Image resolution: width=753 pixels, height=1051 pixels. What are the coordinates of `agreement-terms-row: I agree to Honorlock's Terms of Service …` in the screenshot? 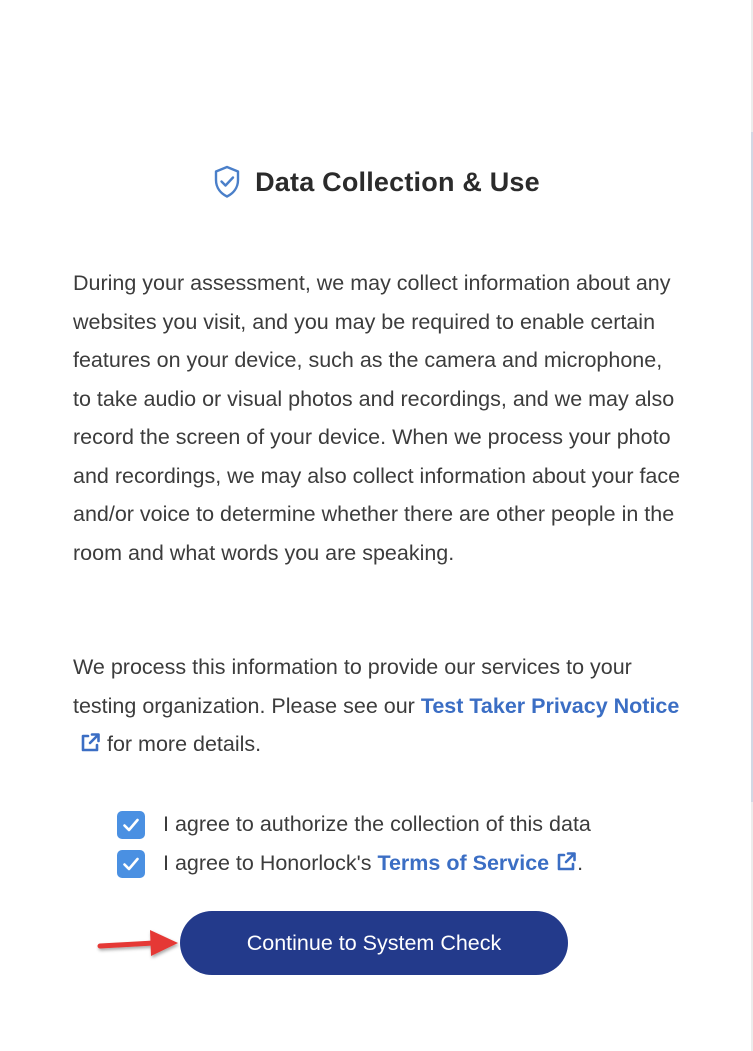 It's located at (354, 863).